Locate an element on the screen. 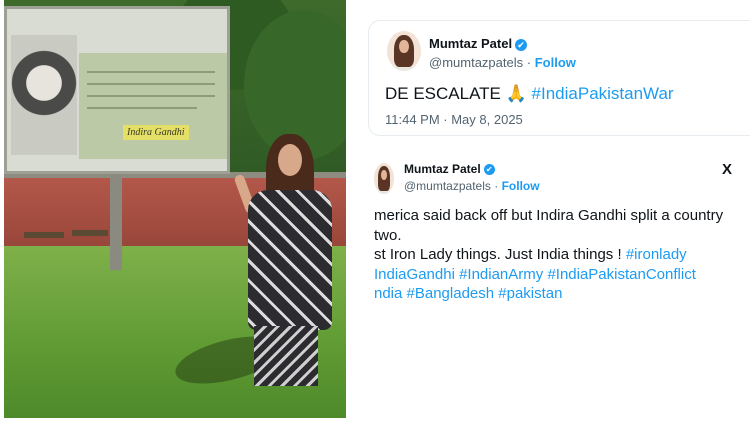 The image size is (750, 422). x-logo-icon: X is located at coordinates (727, 169).